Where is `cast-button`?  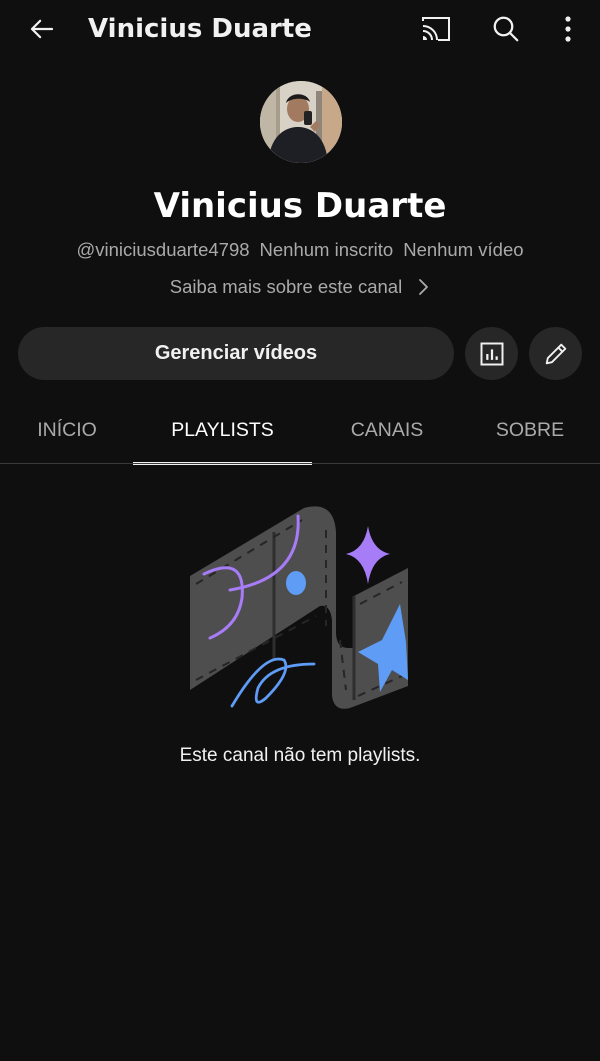 cast-button is located at coordinates (436, 29).